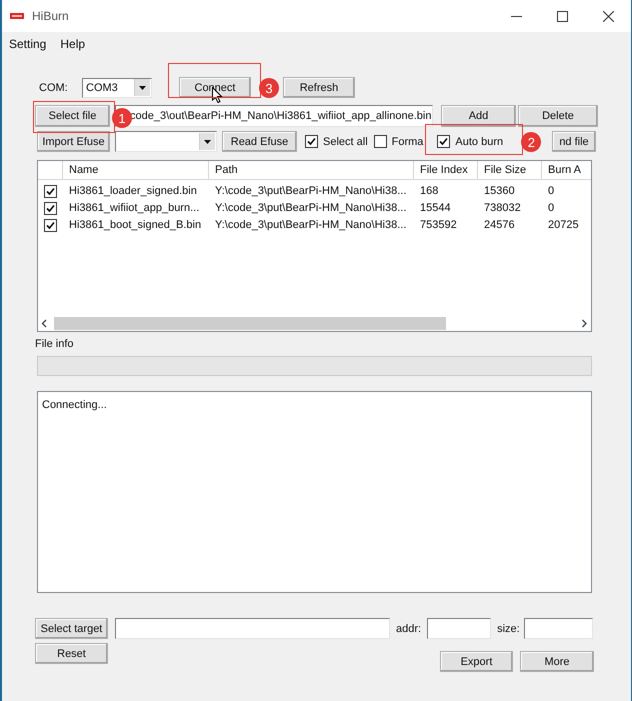 The width and height of the screenshot is (632, 701). Describe the element at coordinates (311, 170) in the screenshot. I see `column-header: Path` at that location.